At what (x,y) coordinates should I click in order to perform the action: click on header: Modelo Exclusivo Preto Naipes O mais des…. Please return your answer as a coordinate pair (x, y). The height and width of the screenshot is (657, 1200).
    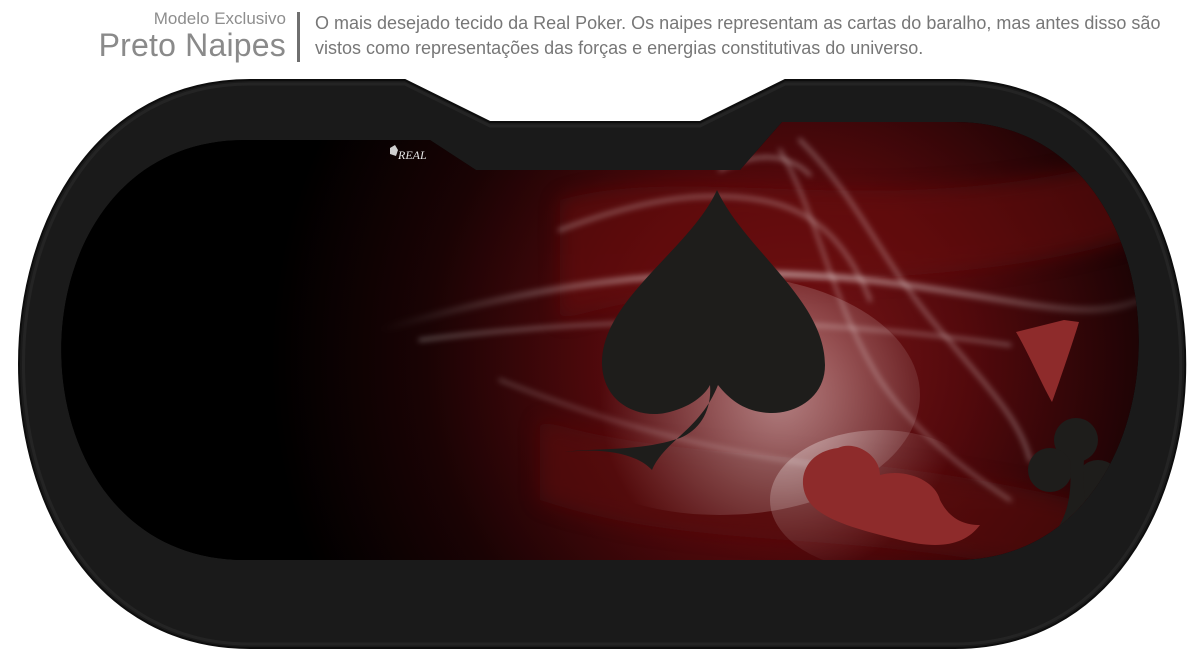
    Looking at the image, I should click on (600, 35).